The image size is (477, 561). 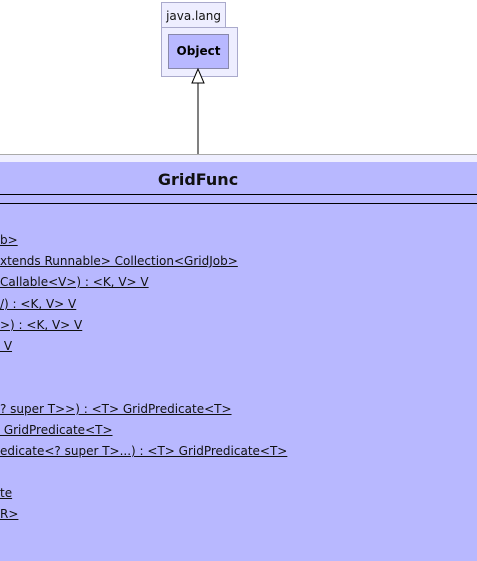 What do you see at coordinates (9, 240) in the screenshot?
I see `method-item: b>` at bounding box center [9, 240].